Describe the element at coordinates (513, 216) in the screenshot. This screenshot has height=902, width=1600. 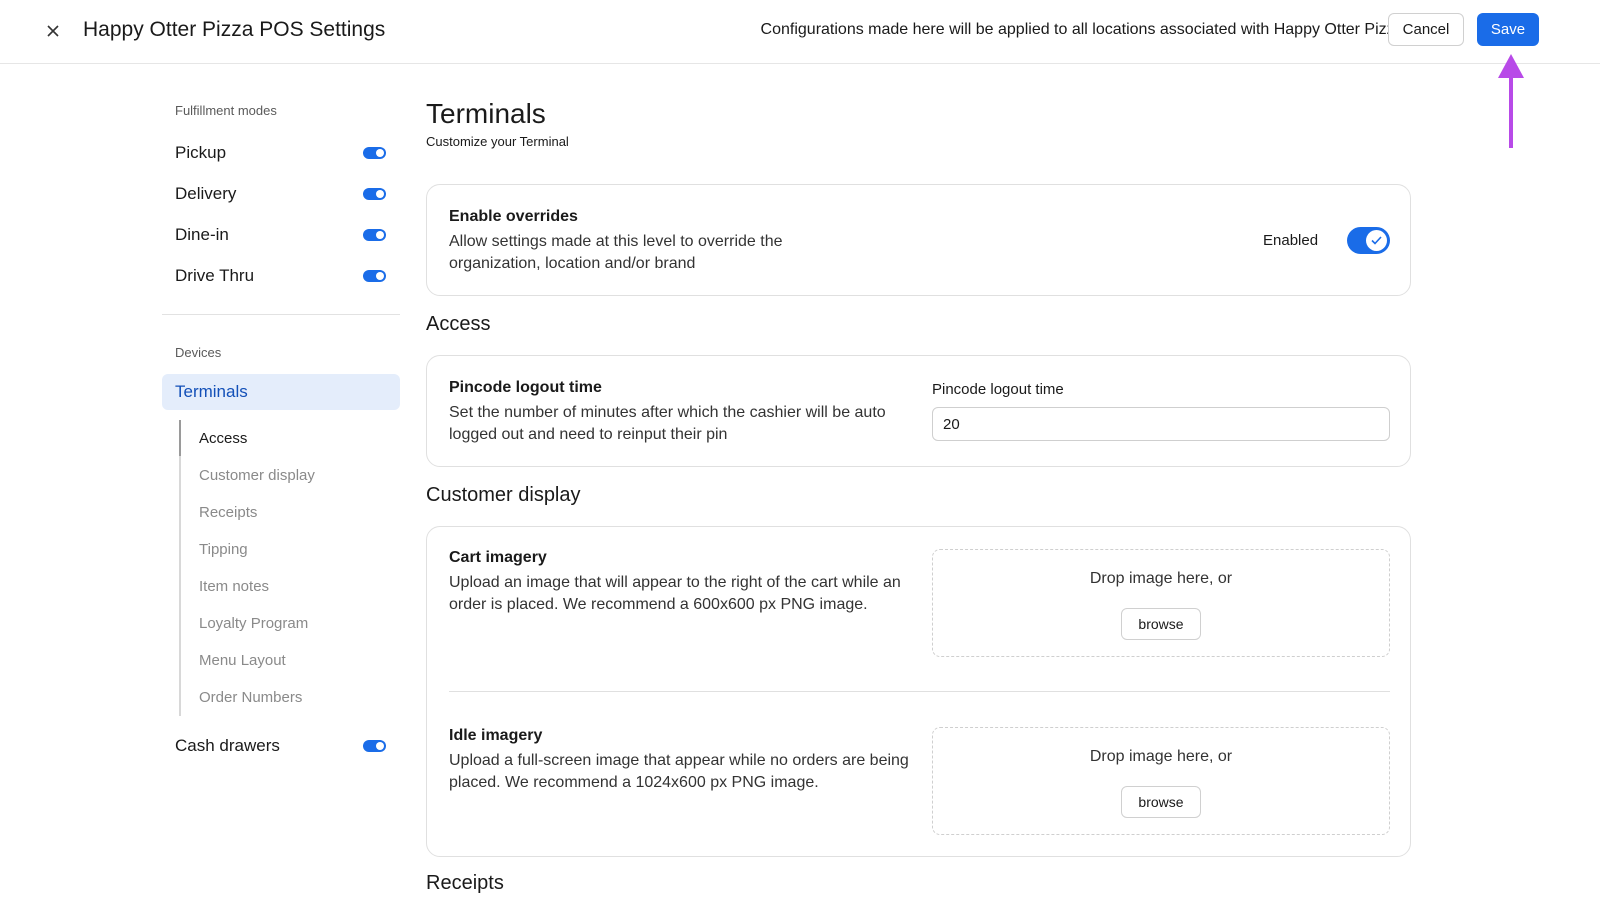
I see `overrides-title: Enable overrides` at that location.